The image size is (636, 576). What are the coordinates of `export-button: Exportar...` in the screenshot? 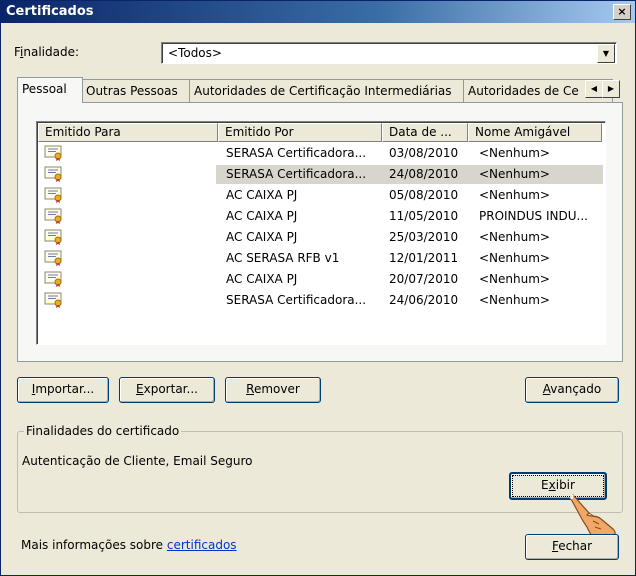 It's located at (167, 390).